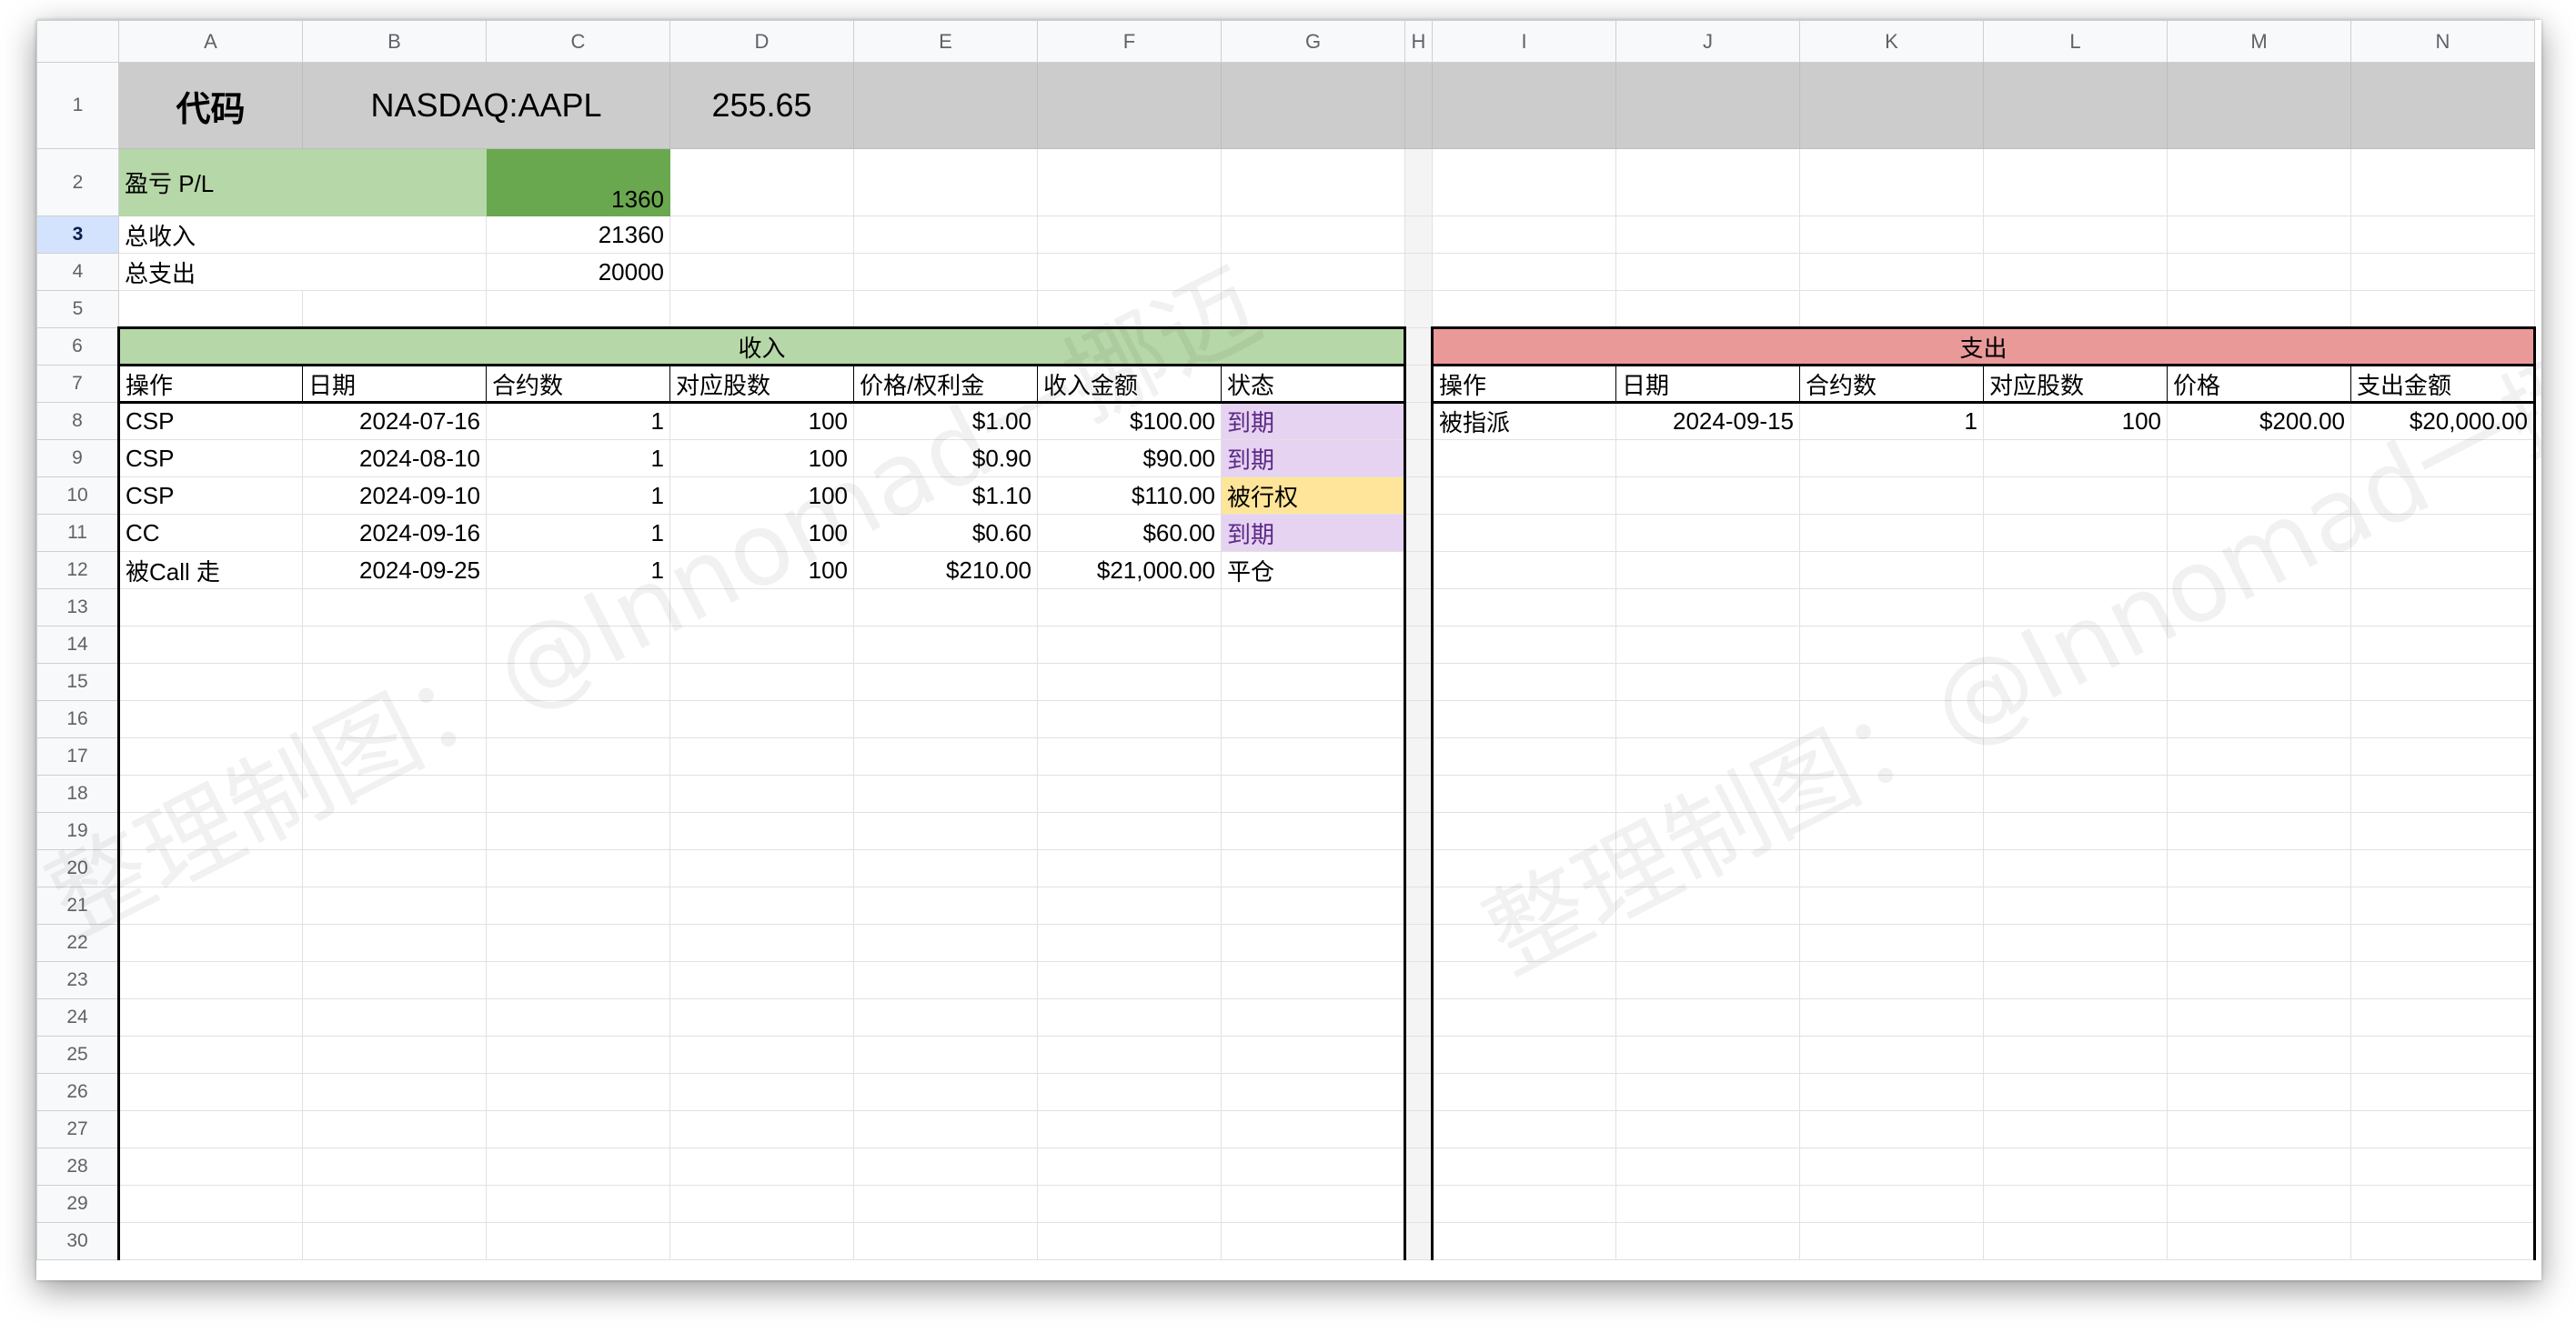 The width and height of the screenshot is (2576, 1333). I want to click on row-header: 21, so click(77, 906).